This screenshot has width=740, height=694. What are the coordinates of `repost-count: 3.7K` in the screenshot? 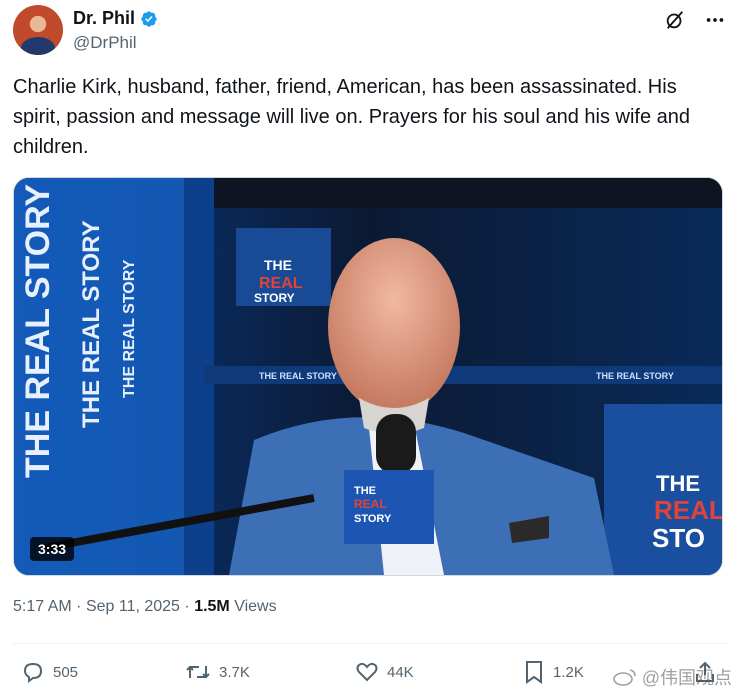 It's located at (234, 672).